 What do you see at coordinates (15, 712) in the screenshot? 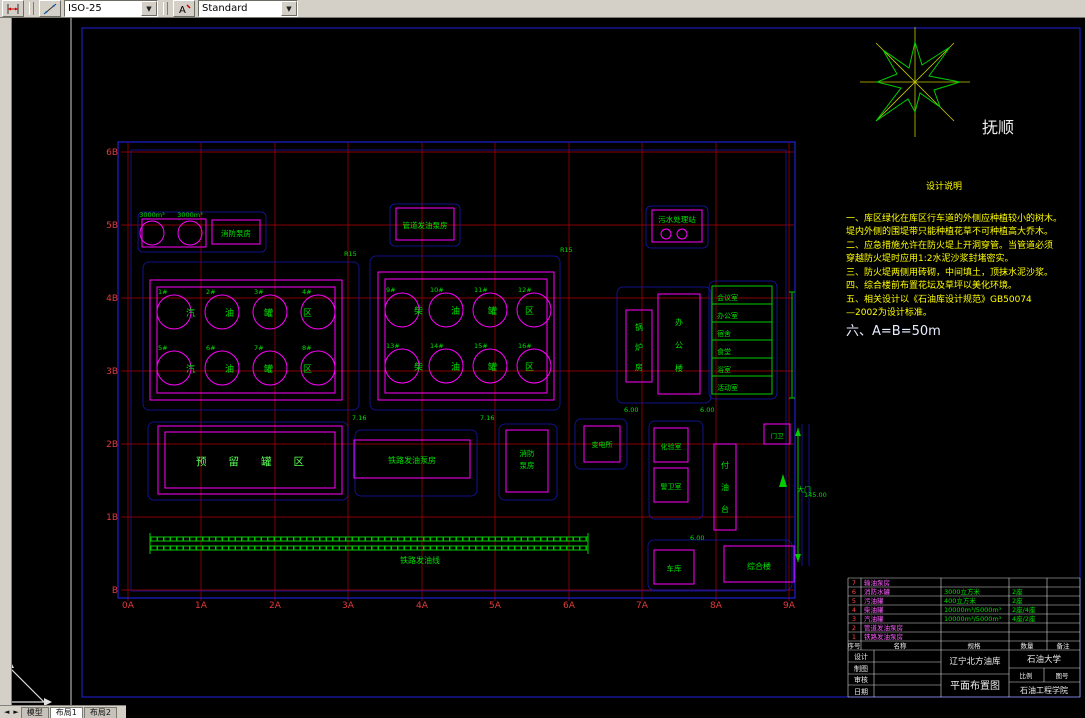
I see `tab-nav-next-icon: ►` at bounding box center [15, 712].